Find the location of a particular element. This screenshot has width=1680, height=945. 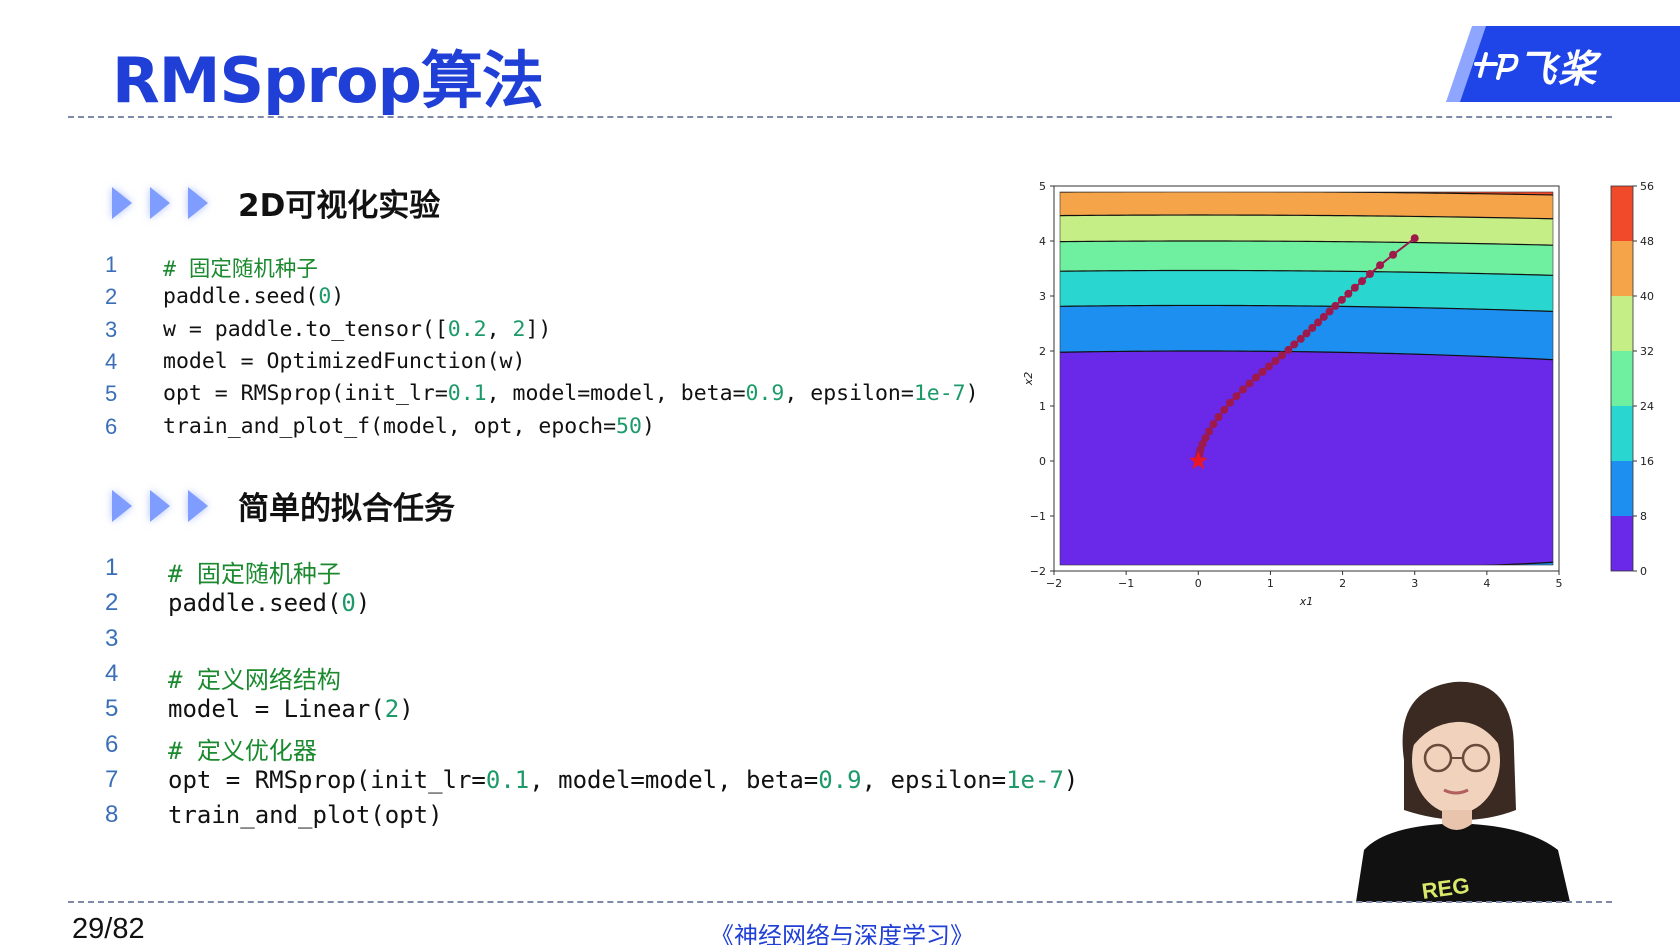

x-tick-label: 2 is located at coordinates (1342, 583).